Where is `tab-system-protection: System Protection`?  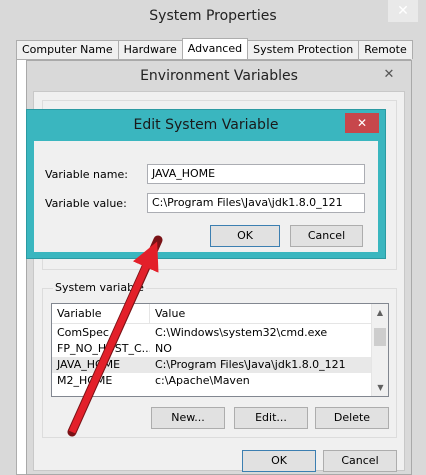
tab-system-protection: System Protection is located at coordinates (303, 49).